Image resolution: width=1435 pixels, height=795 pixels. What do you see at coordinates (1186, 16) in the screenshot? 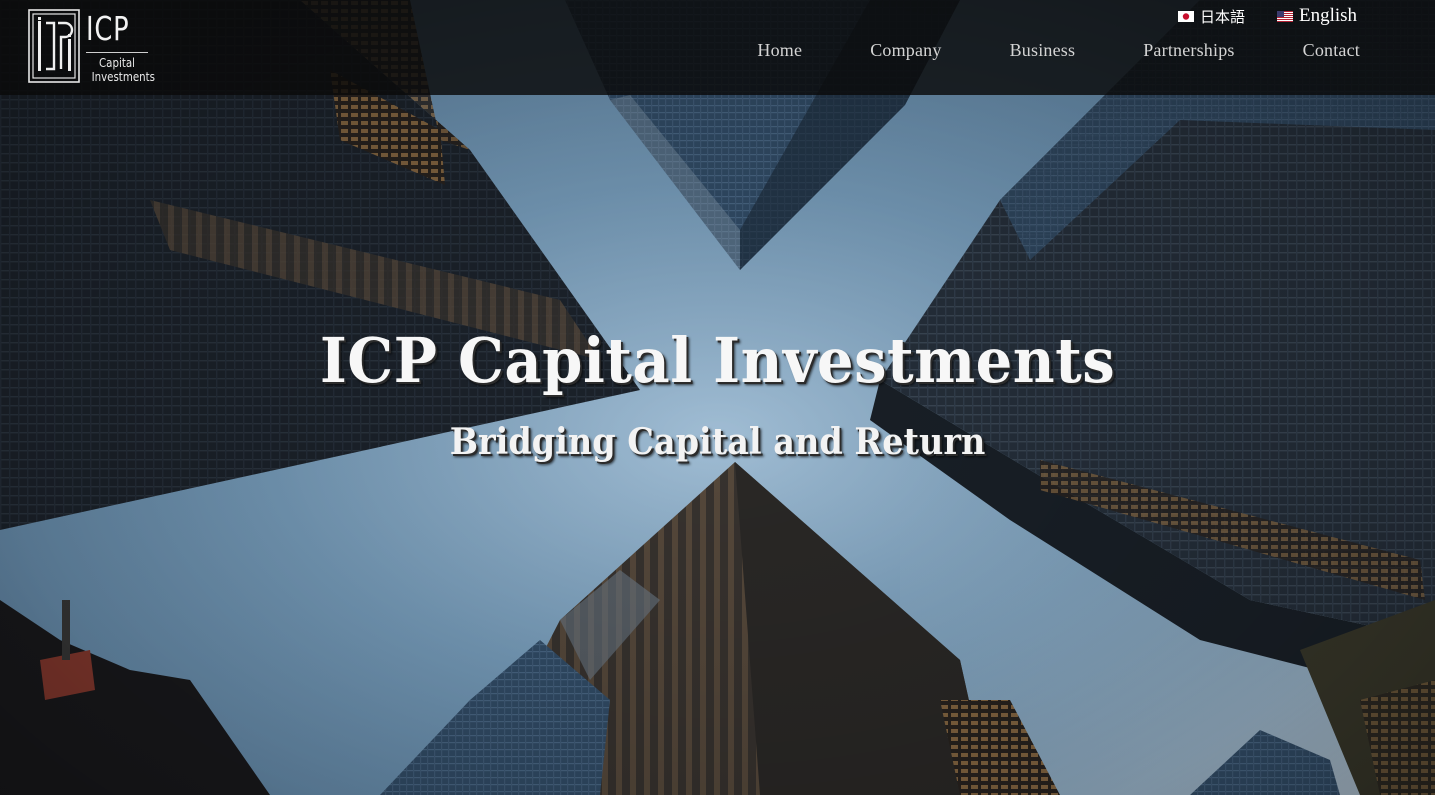
I see `japan-flag-icon` at bounding box center [1186, 16].